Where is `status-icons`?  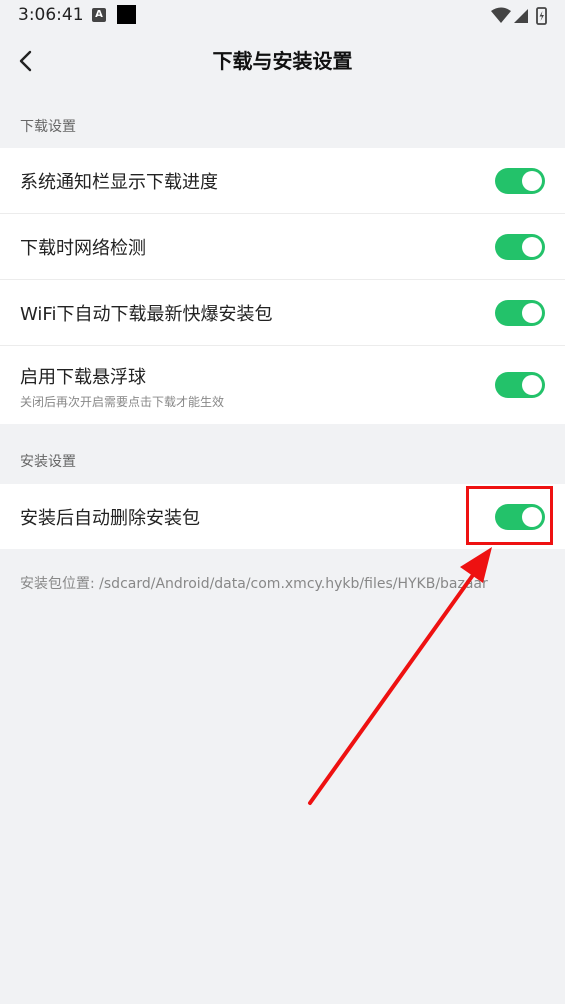 status-icons is located at coordinates (519, 16).